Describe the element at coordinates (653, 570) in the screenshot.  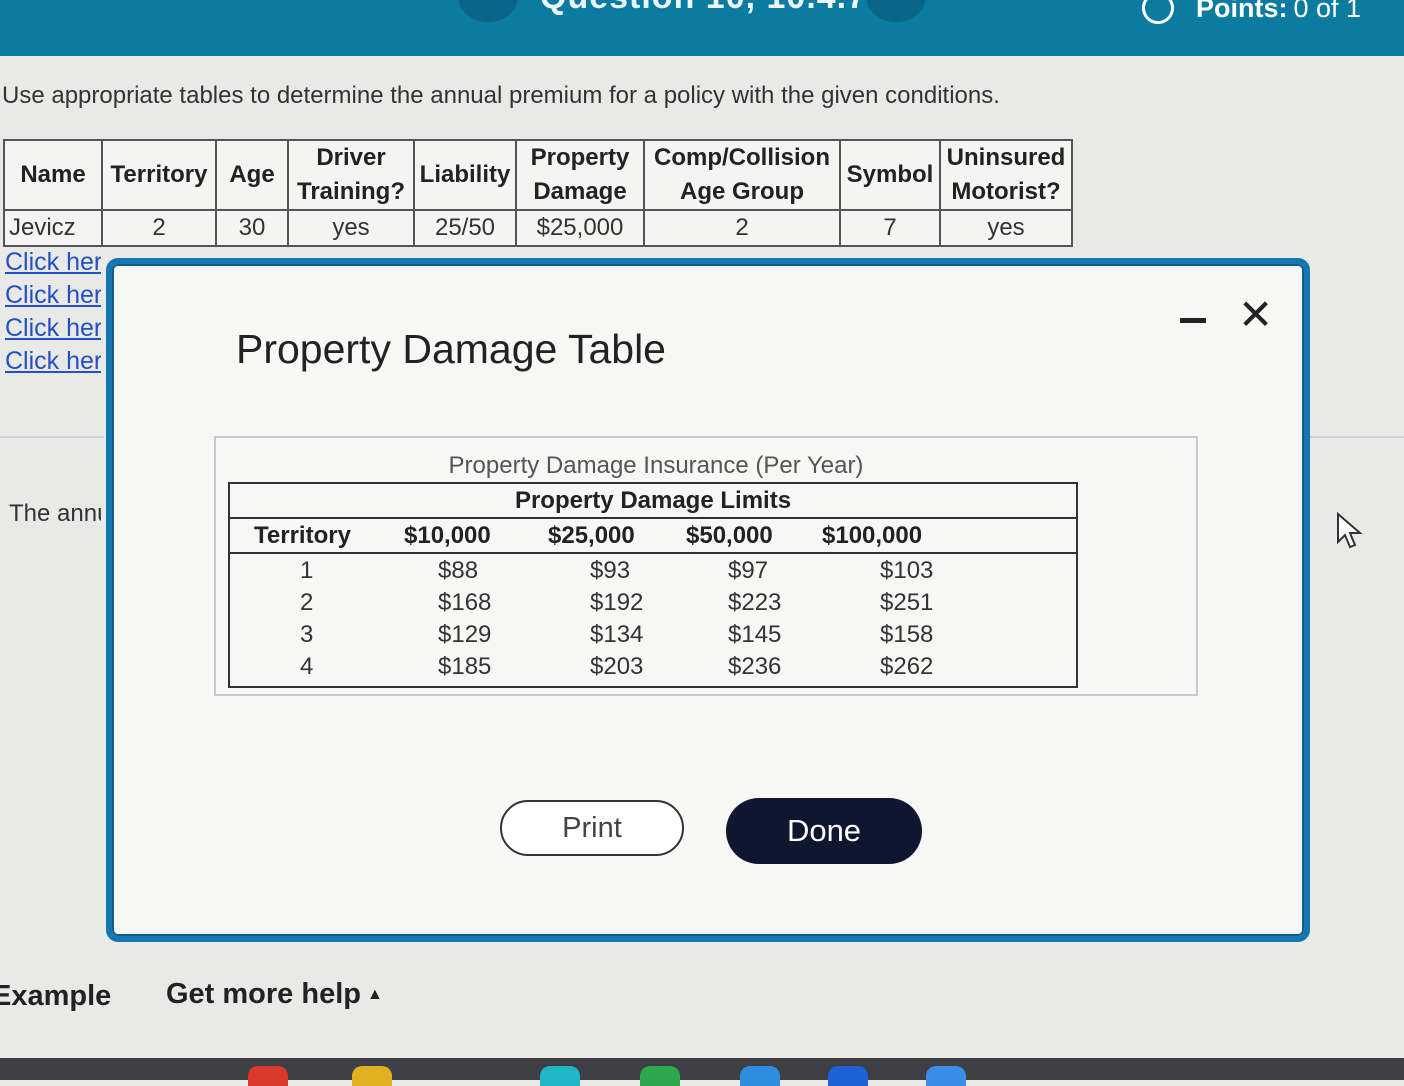
I see `table-row: 1 $88 $93 $97 $103` at that location.